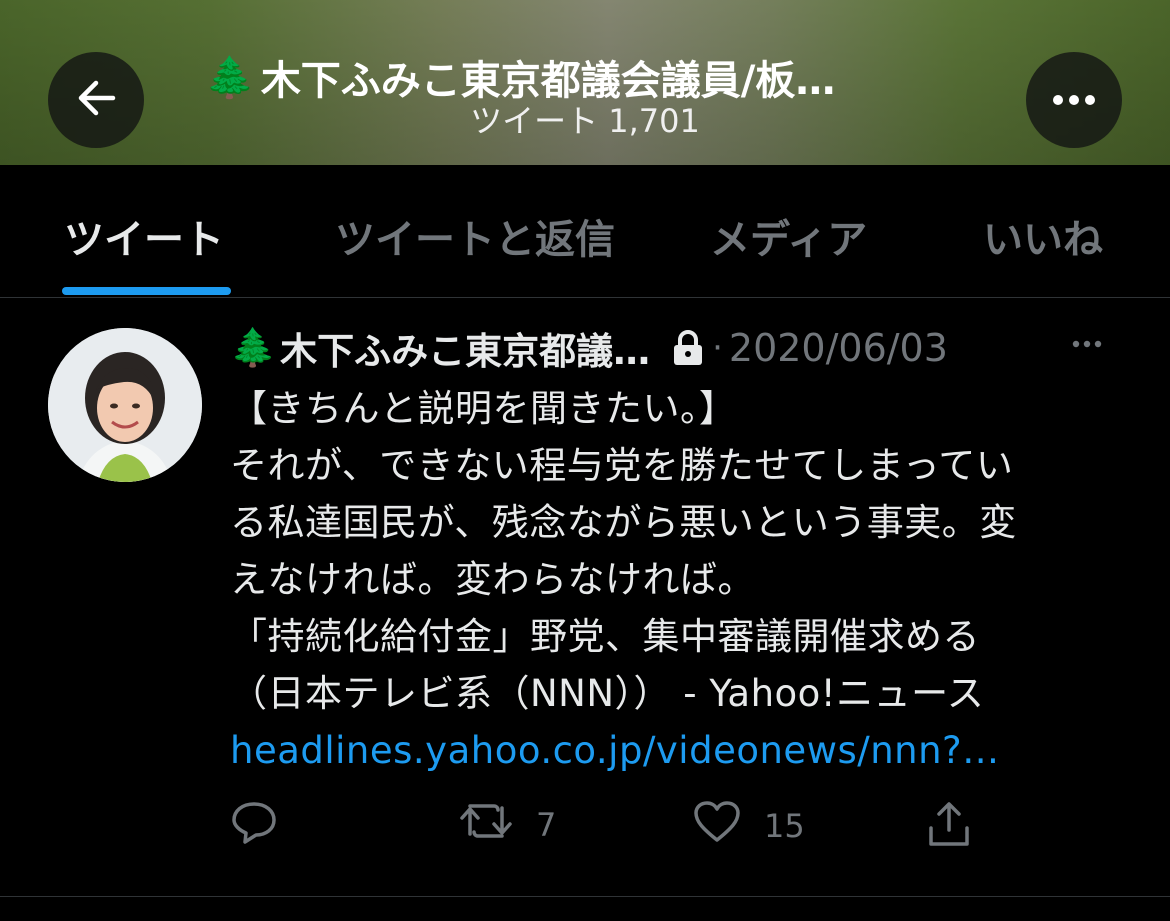 The width and height of the screenshot is (1170, 921). I want to click on tweet-divider, so click(585, 896).